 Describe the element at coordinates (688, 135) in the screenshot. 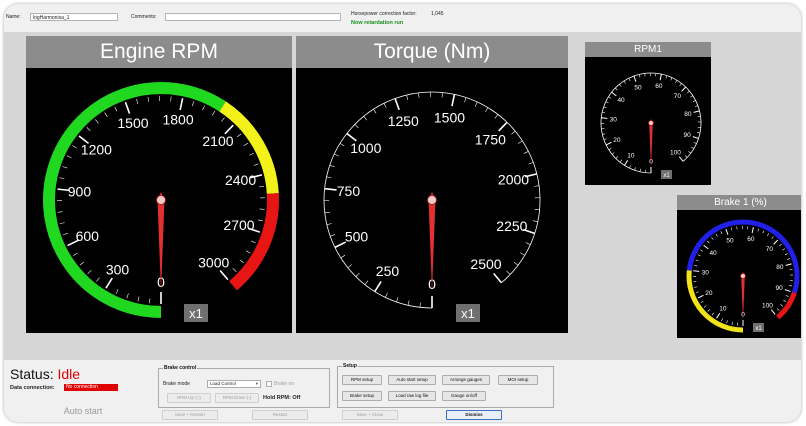

I see `rpm1-tick-label: 90` at that location.